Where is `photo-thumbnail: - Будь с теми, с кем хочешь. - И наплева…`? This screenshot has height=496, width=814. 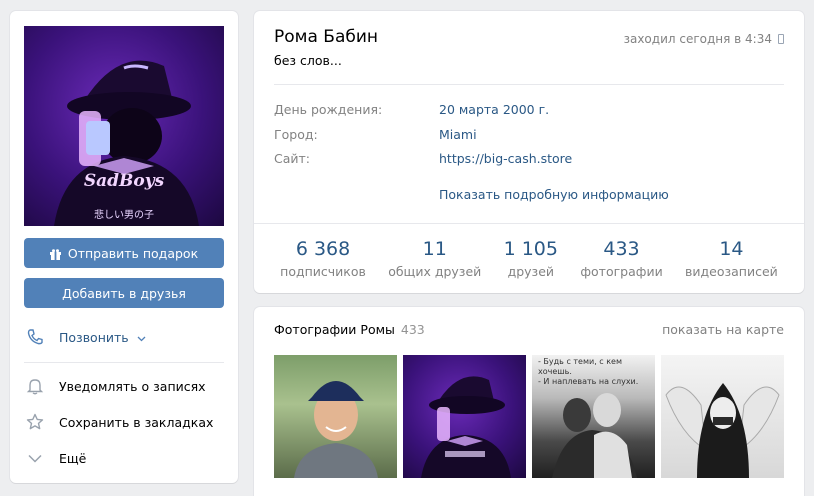
photo-thumbnail: - Будь с теми, с кем хочешь. - И наплева… is located at coordinates (593, 416).